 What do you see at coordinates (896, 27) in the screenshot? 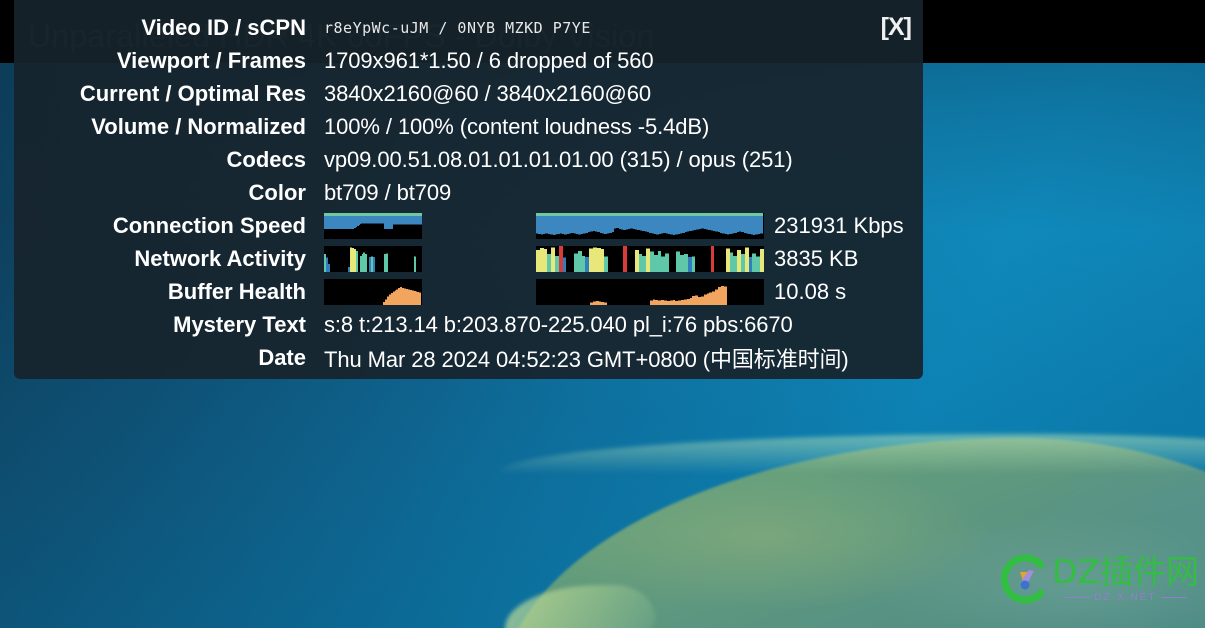
I see `close-icon: [X]` at bounding box center [896, 27].